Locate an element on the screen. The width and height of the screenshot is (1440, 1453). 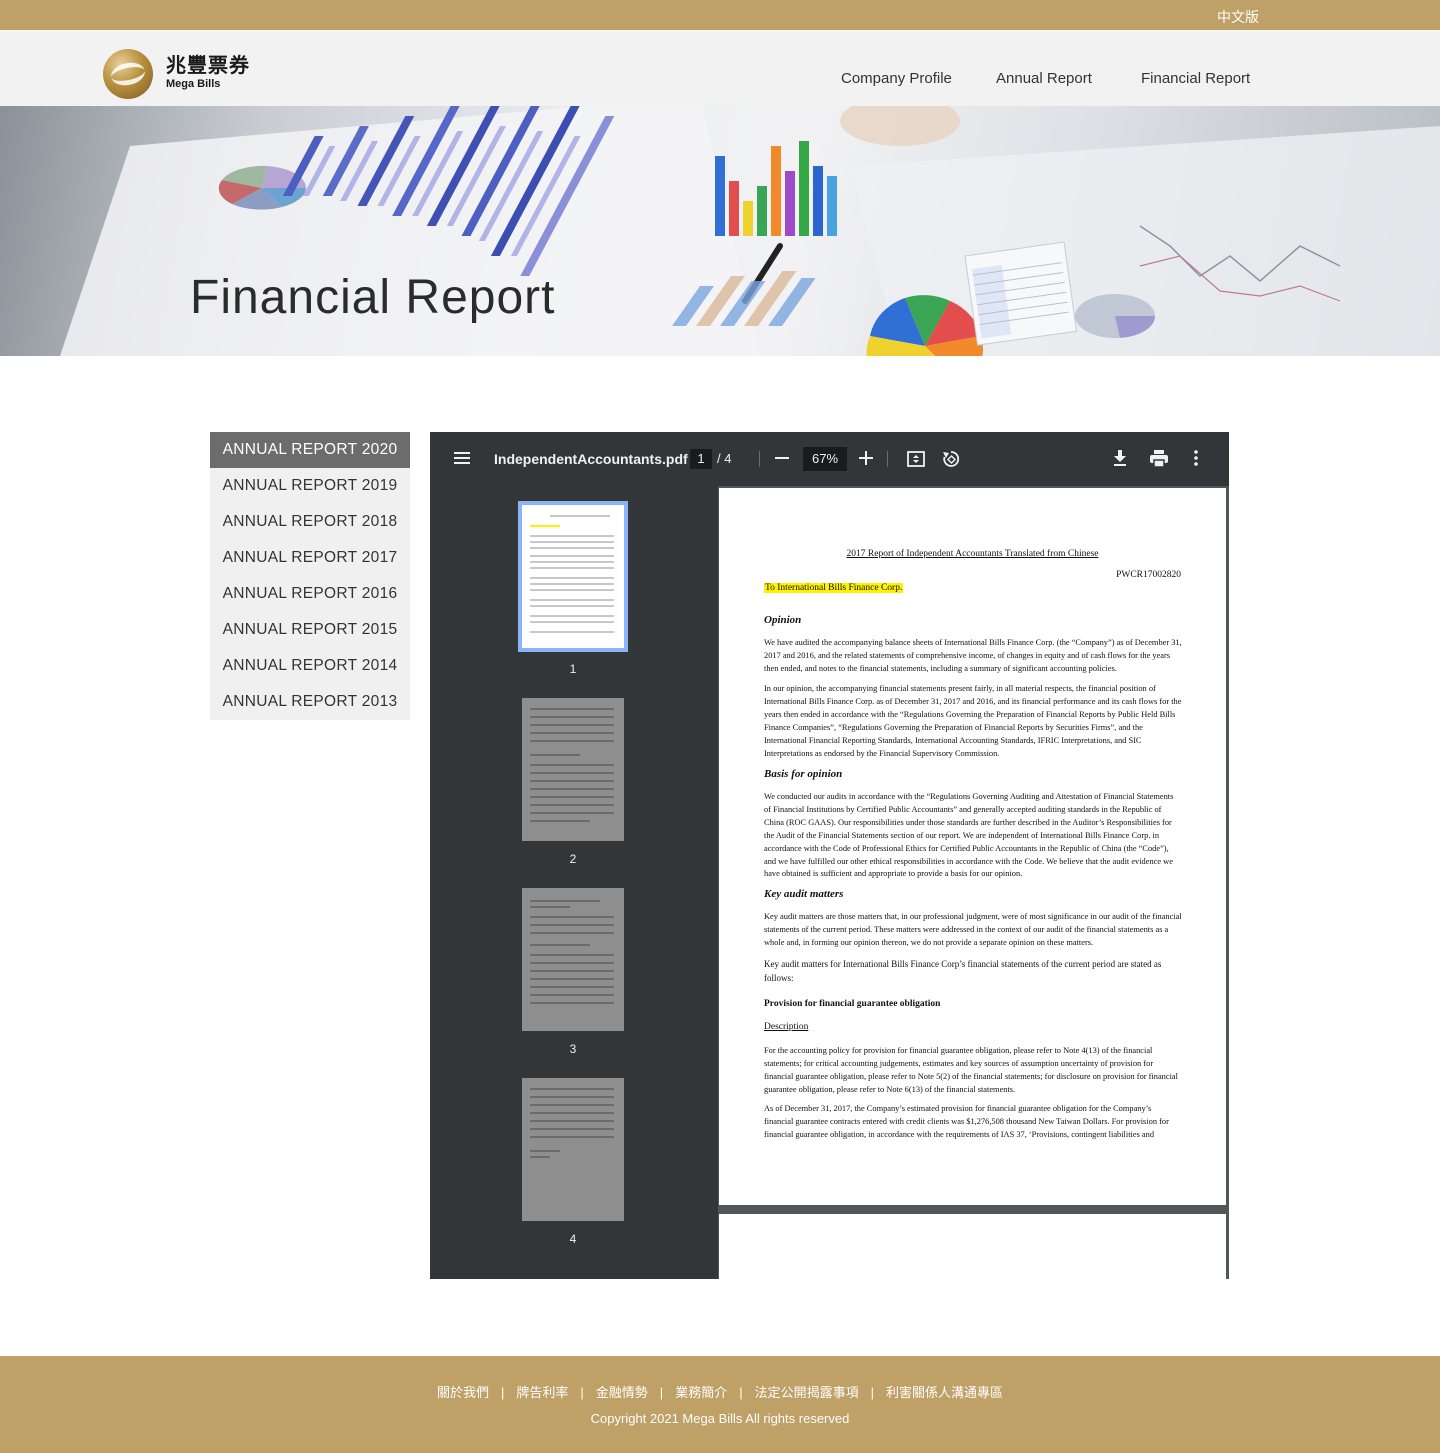
sidebar-item-2013: ANNUAL REPORT 2013 is located at coordinates (310, 702).